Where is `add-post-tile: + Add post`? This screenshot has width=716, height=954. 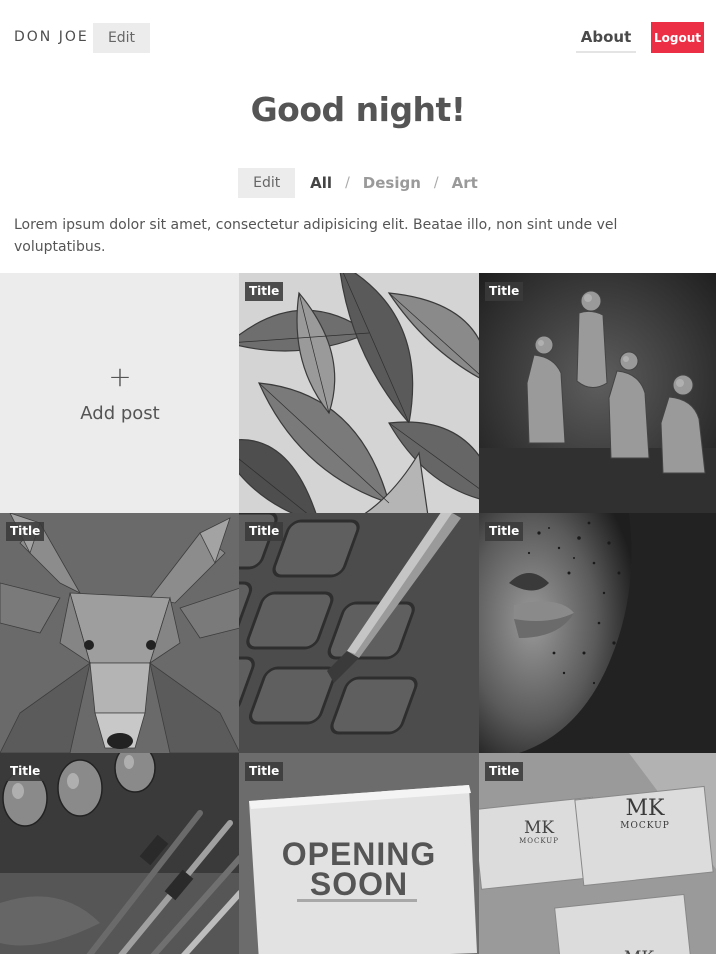 add-post-tile: + Add post is located at coordinates (120, 393).